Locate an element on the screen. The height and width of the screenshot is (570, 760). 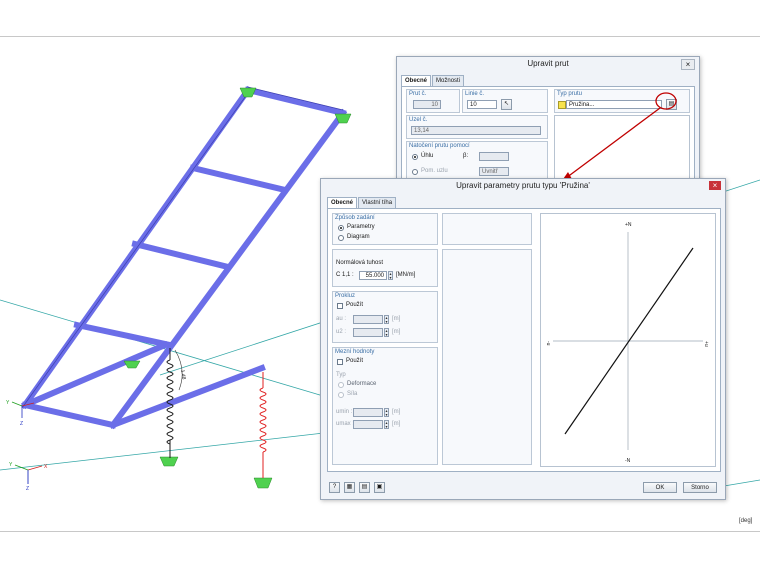
input-method-label: Způsob zadání is located at coordinates (355, 218).